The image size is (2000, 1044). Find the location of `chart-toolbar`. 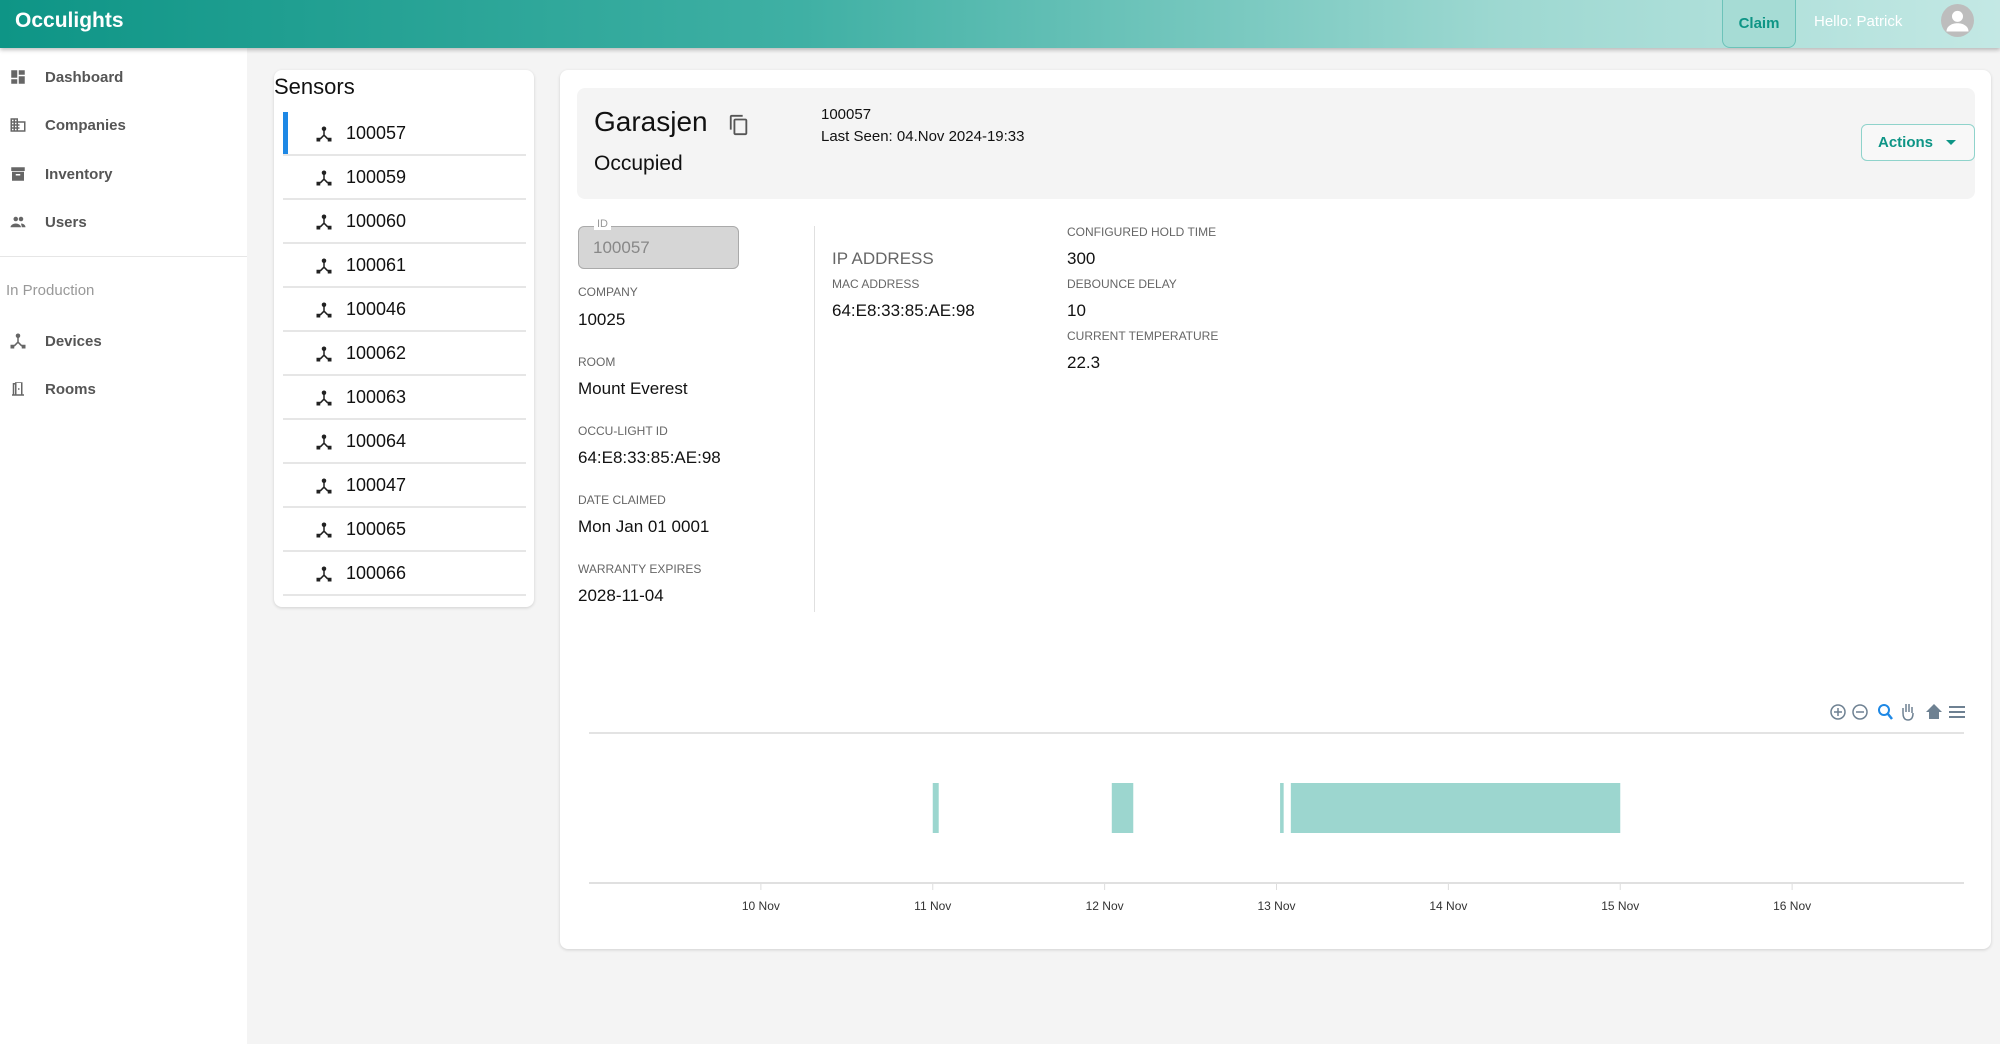

chart-toolbar is located at coordinates (1897, 712).